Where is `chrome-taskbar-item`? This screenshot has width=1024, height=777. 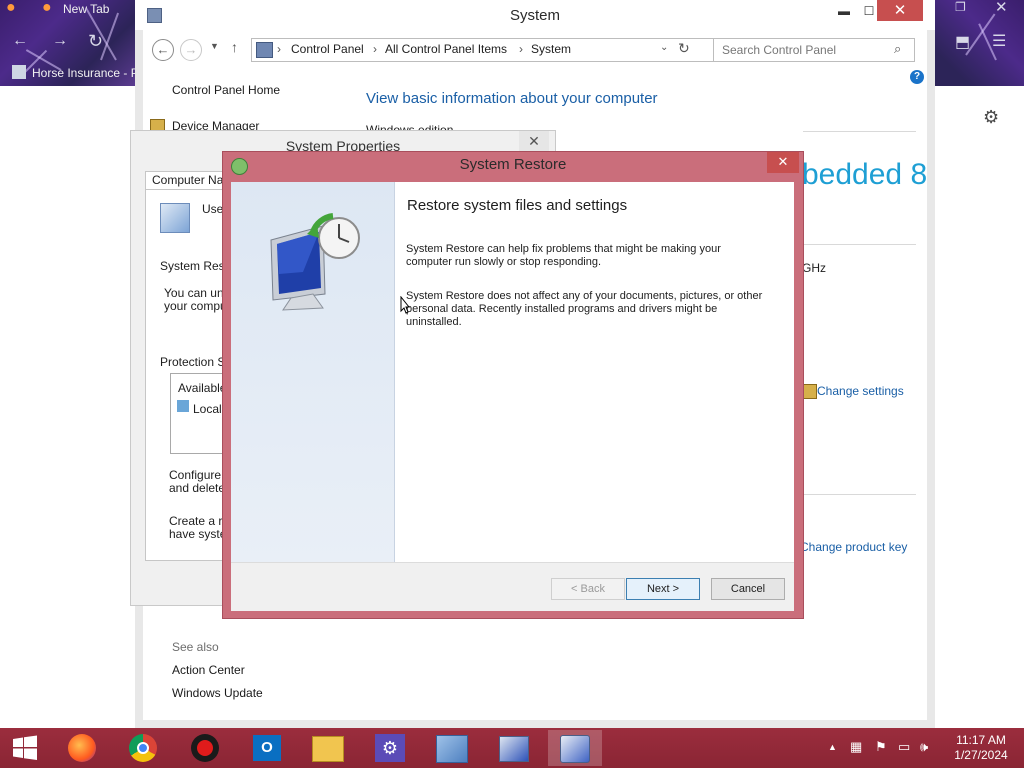
chrome-taskbar-item is located at coordinates (143, 748).